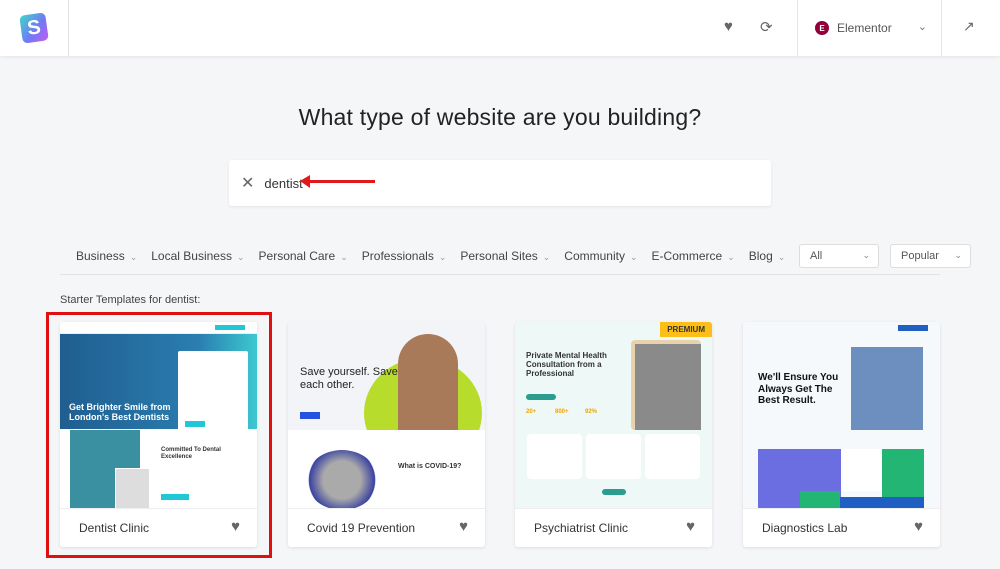 This screenshot has width=1000, height=569. What do you see at coordinates (969, 26) in the screenshot?
I see `external-link-icon: ↗` at bounding box center [969, 26].